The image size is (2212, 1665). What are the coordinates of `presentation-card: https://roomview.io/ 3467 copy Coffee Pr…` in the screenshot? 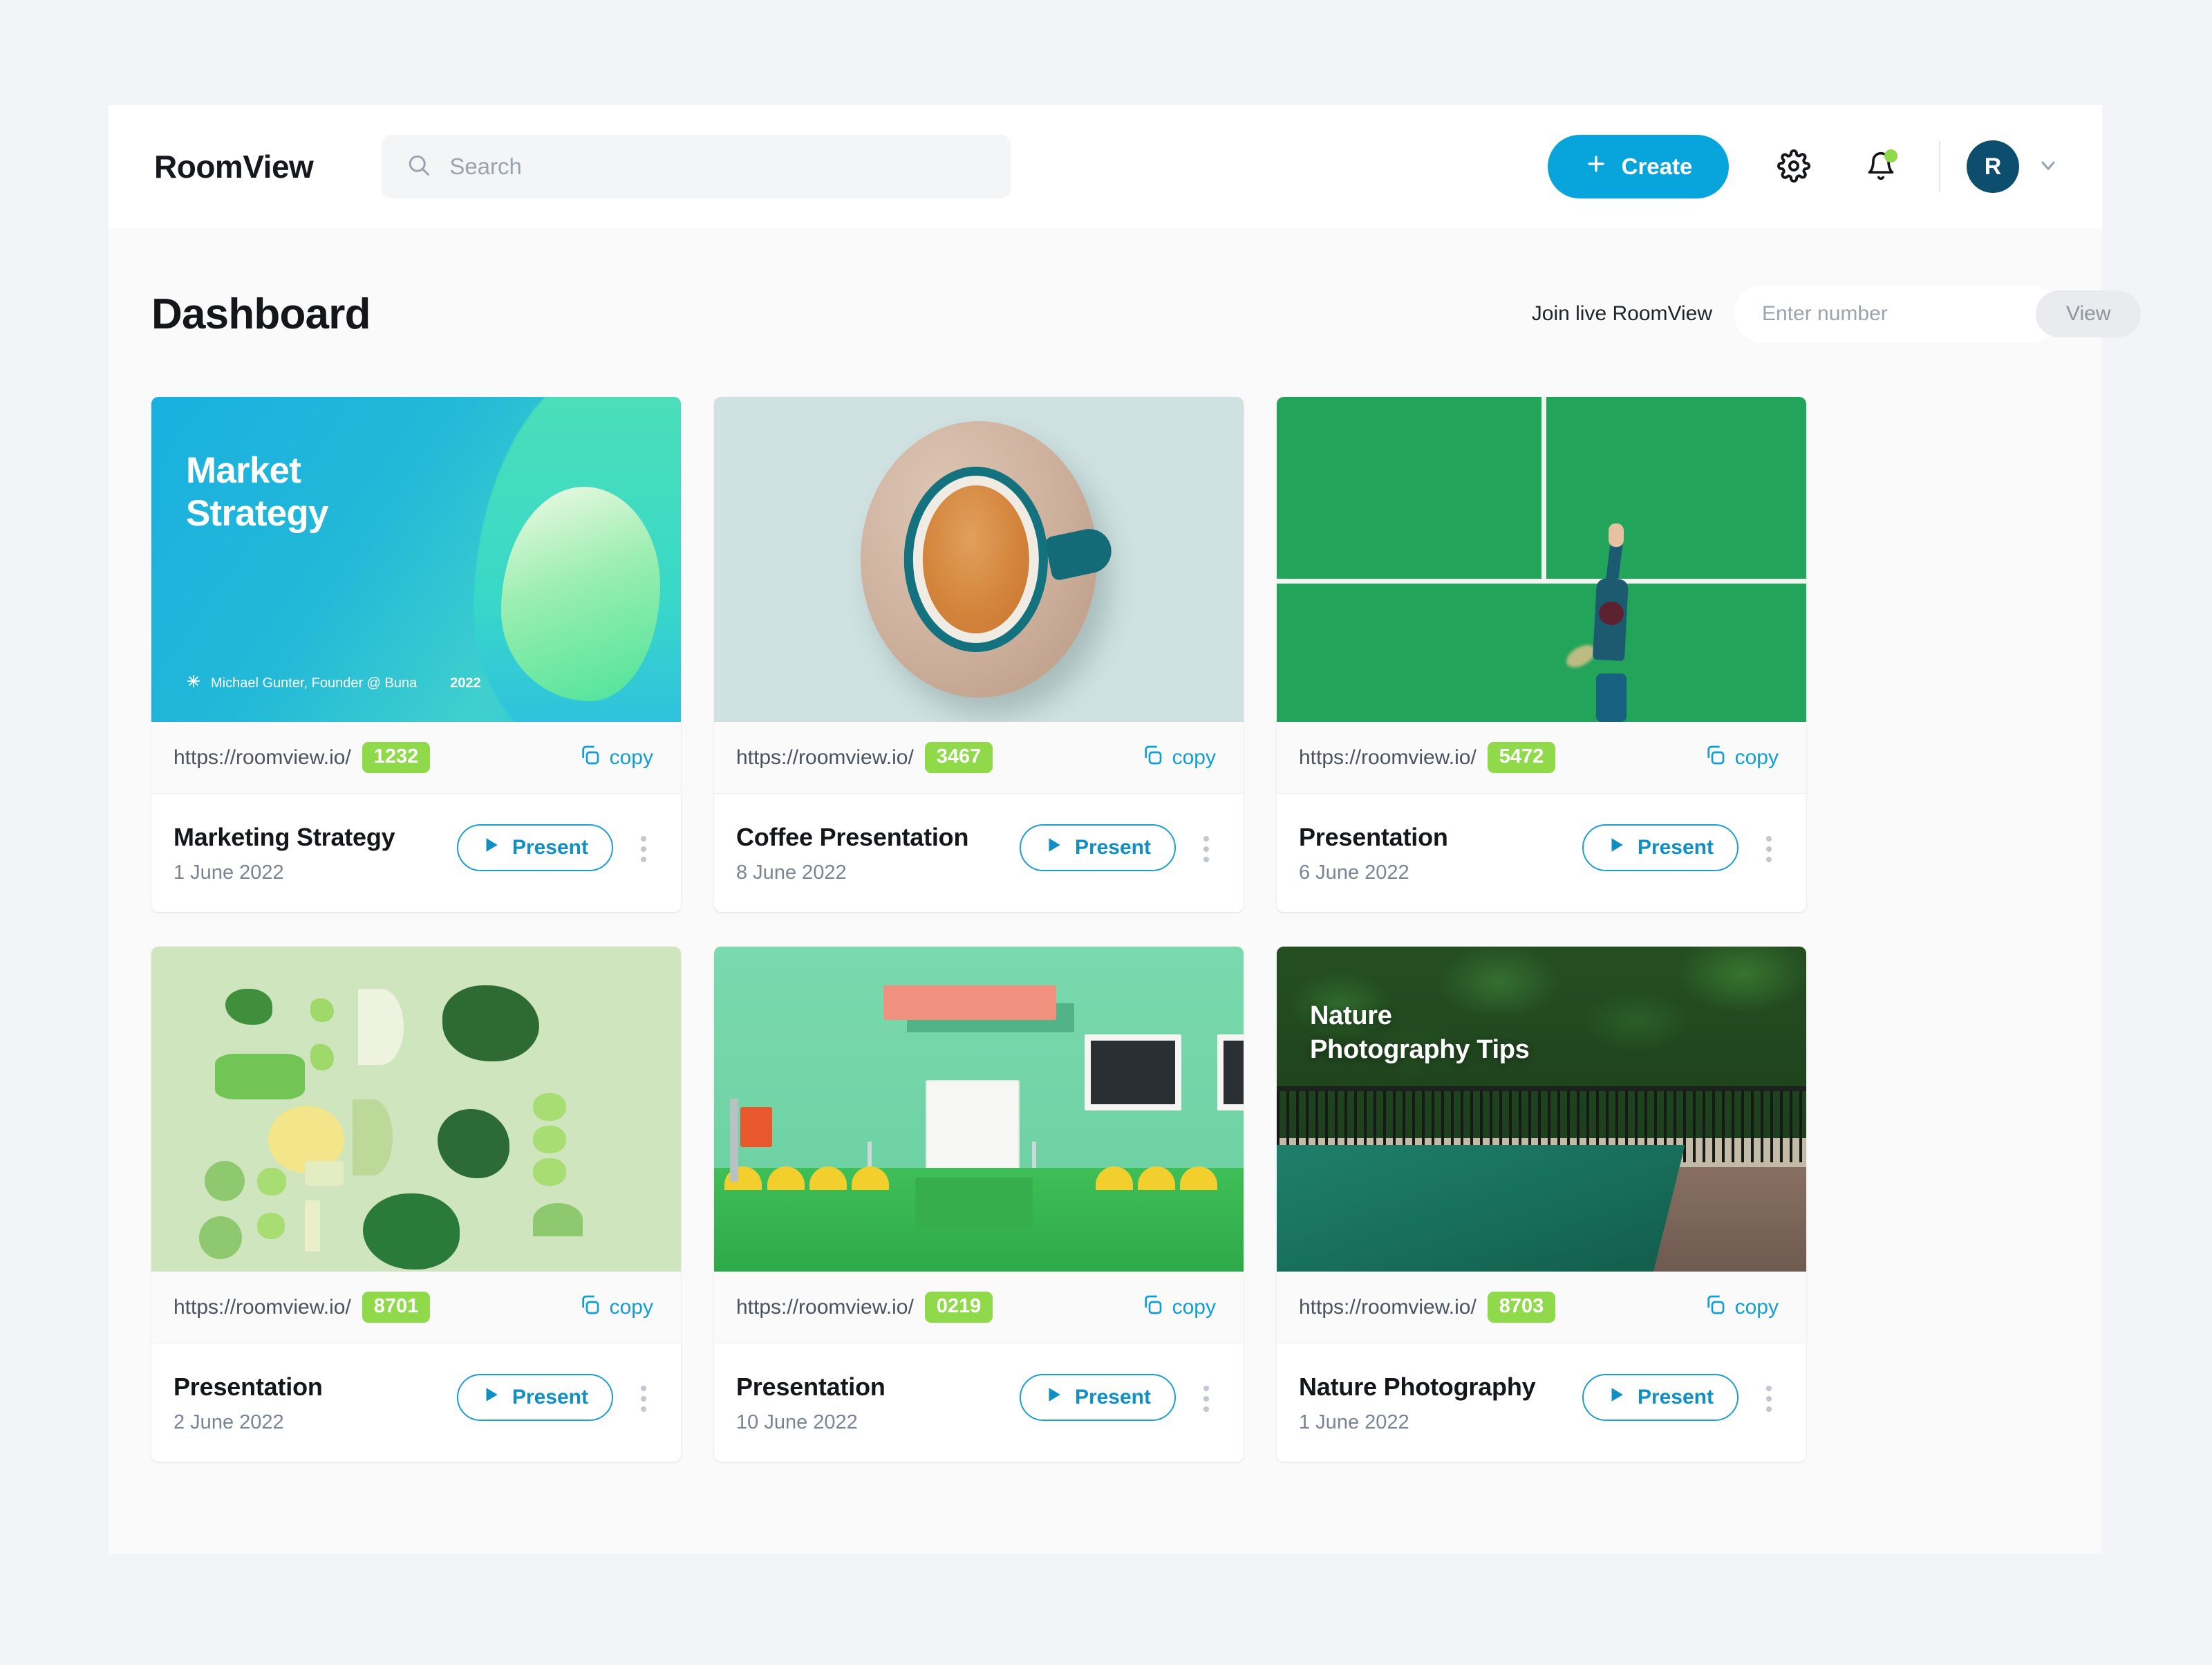 It's located at (979, 654).